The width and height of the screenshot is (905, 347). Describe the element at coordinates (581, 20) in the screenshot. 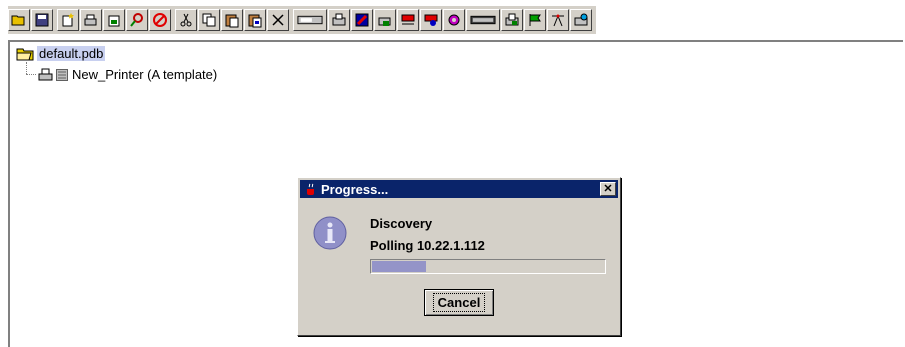

I see `printer-web-icon` at that location.